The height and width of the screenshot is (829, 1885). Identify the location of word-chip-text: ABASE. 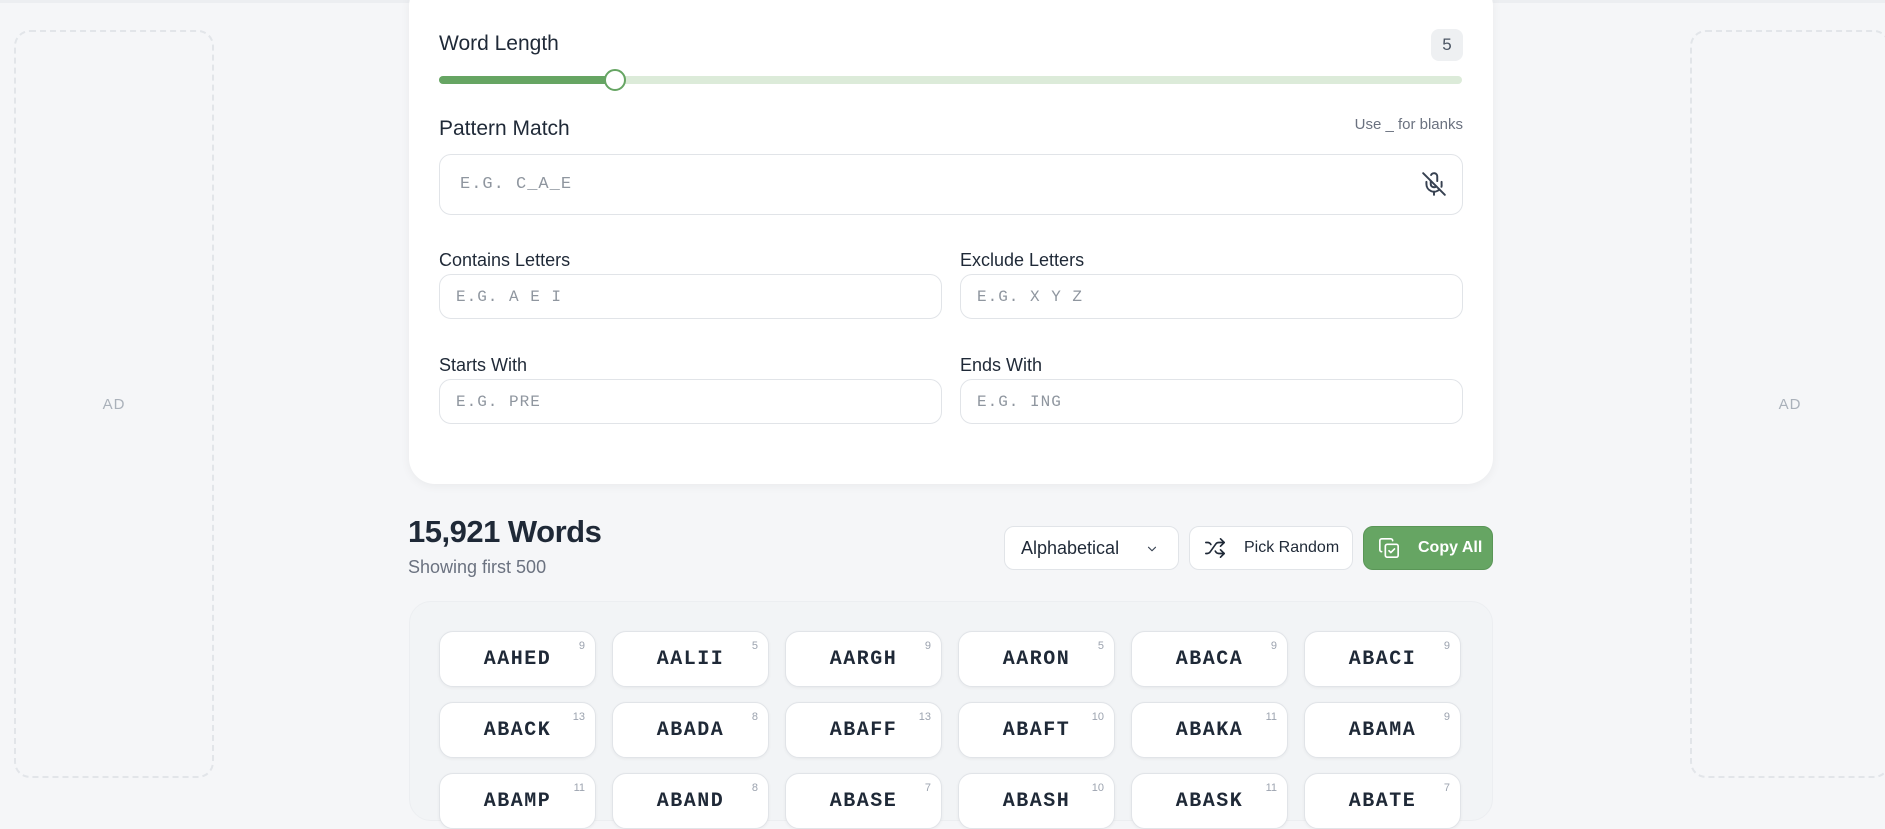
(863, 801).